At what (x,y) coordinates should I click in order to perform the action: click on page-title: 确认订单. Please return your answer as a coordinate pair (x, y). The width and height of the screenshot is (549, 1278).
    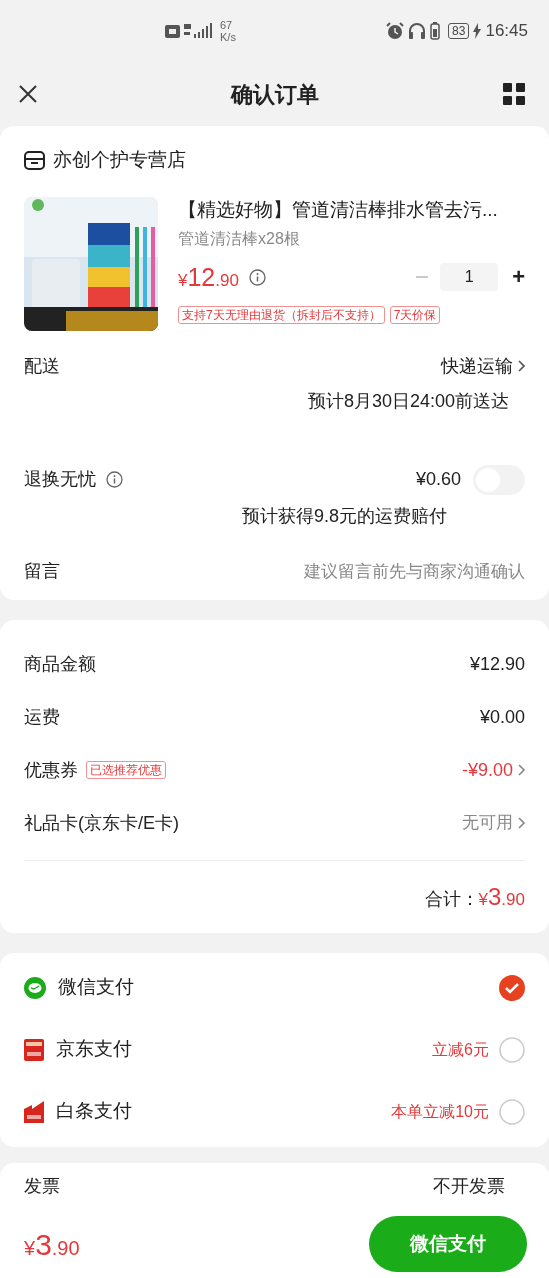
    Looking at the image, I should click on (274, 94).